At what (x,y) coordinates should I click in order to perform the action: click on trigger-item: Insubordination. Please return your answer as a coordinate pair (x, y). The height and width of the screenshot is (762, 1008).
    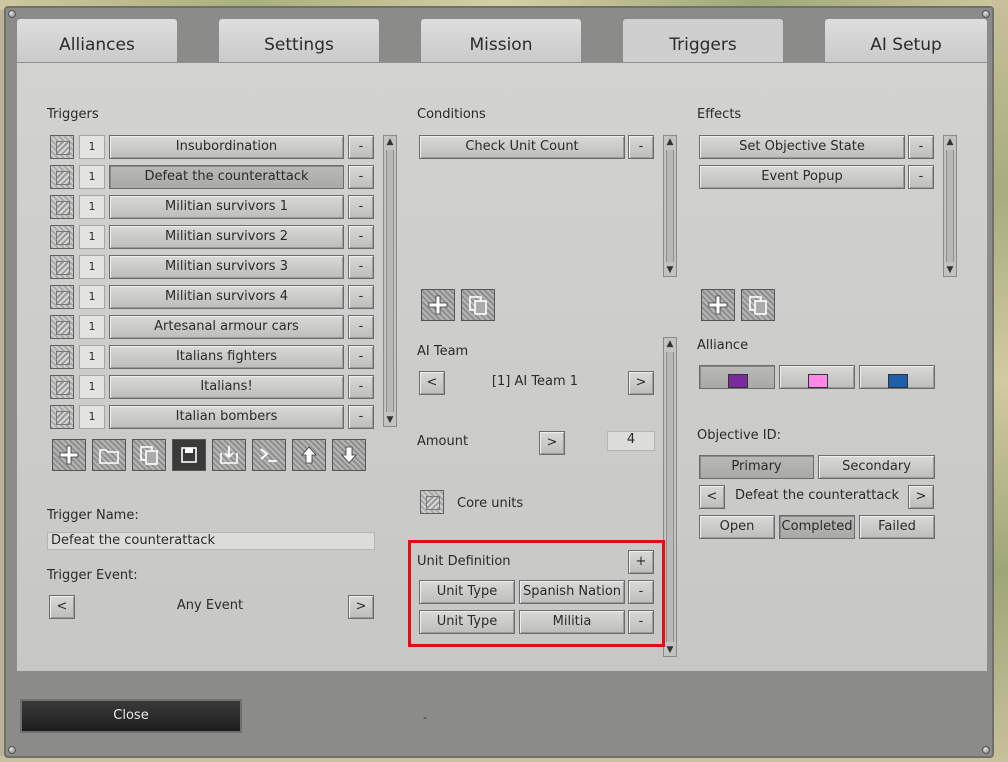
    Looking at the image, I should click on (226, 147).